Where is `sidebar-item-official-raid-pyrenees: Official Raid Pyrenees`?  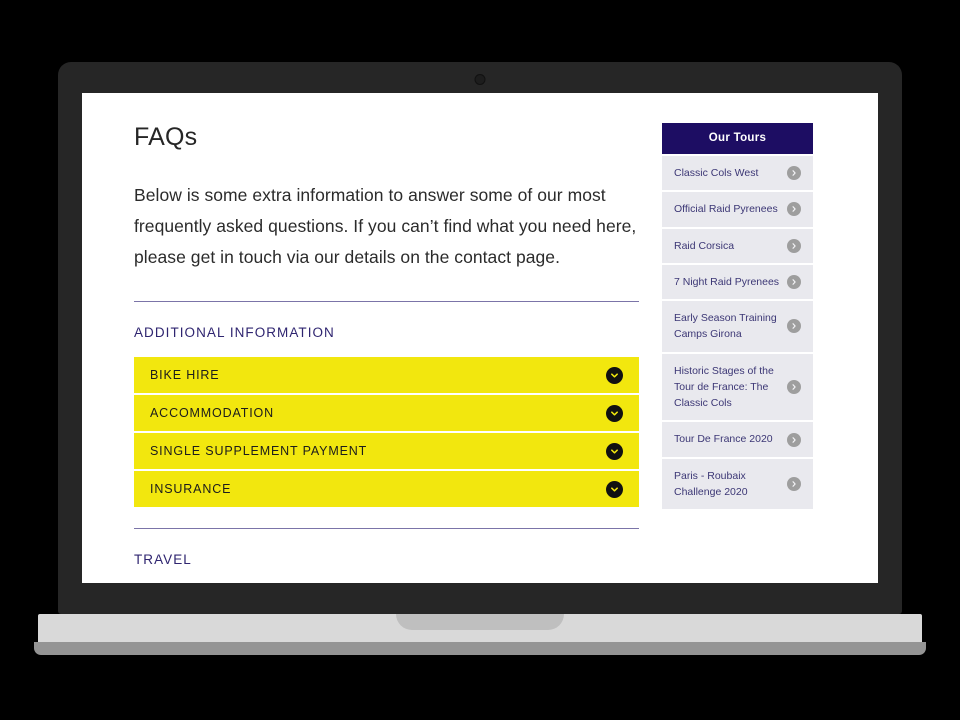
sidebar-item-official-raid-pyrenees: Official Raid Pyrenees is located at coordinates (737, 209).